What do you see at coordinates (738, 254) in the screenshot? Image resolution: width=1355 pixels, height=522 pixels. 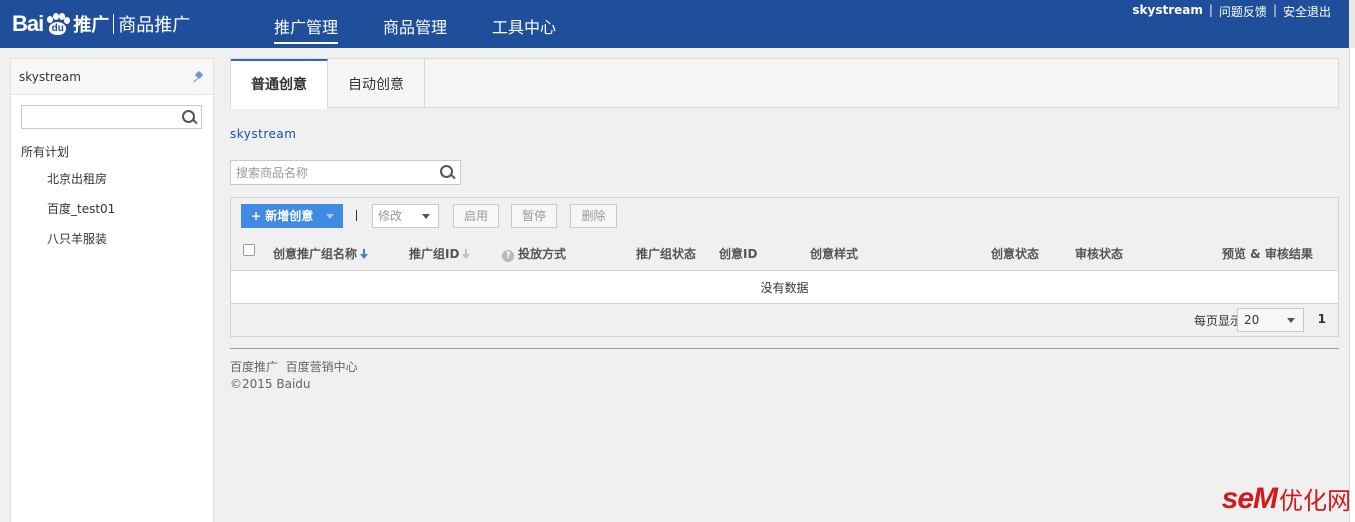 I see `column-header: 创意ID` at bounding box center [738, 254].